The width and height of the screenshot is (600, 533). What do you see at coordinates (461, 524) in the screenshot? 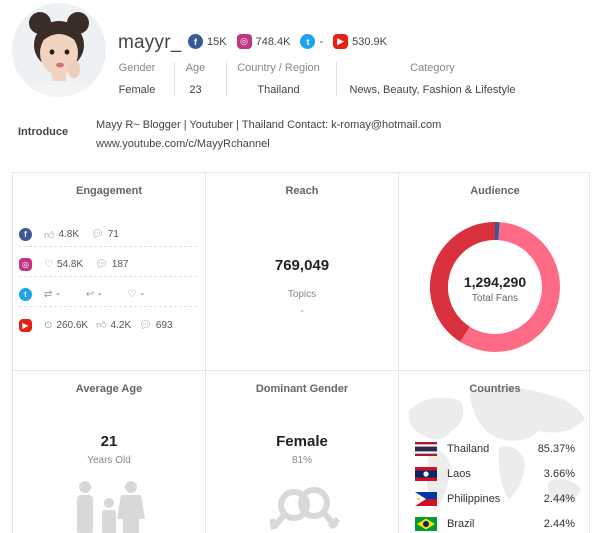
I see `country-name: Brazil` at bounding box center [461, 524].